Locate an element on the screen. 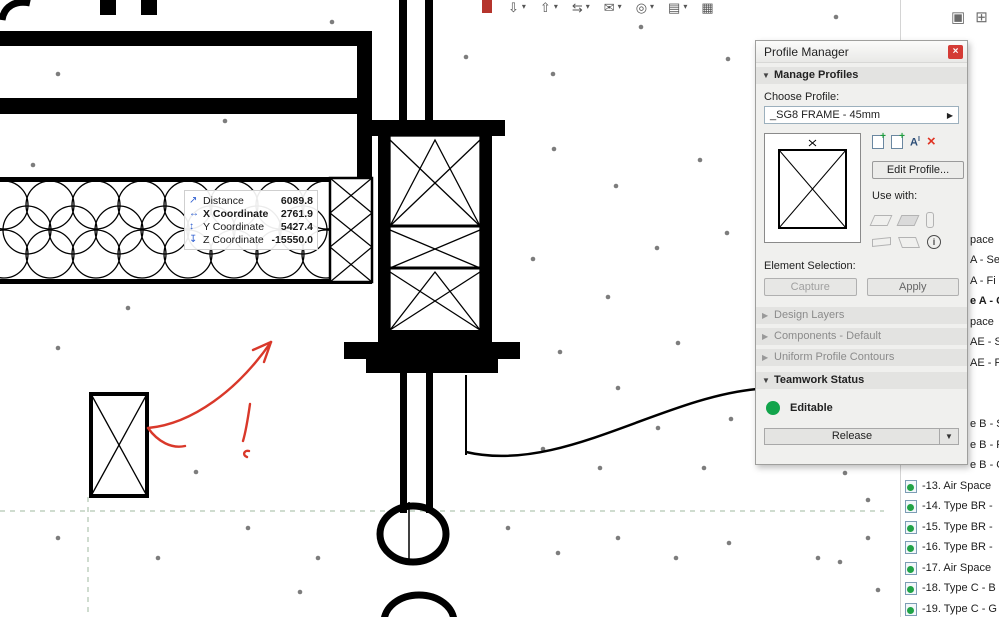 Image resolution: width=999 pixels, height=617 pixels. element-selection-label: Element Selection: is located at coordinates (810, 266).